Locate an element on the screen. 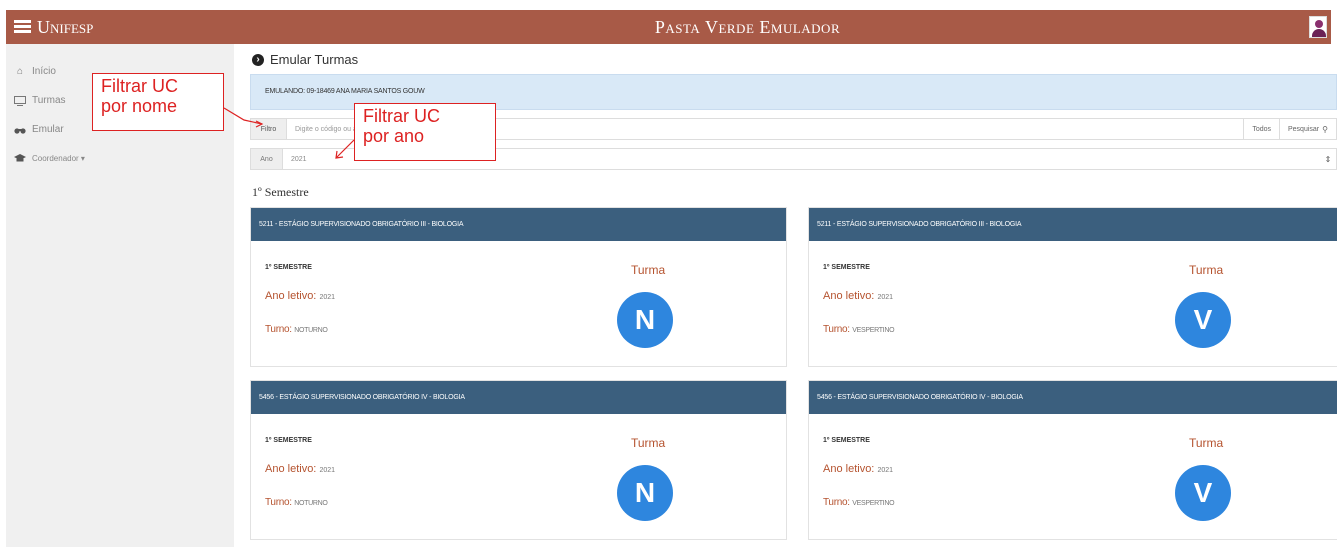 The width and height of the screenshot is (1337, 547). sidebar-item-label: Emular is located at coordinates (48, 129).